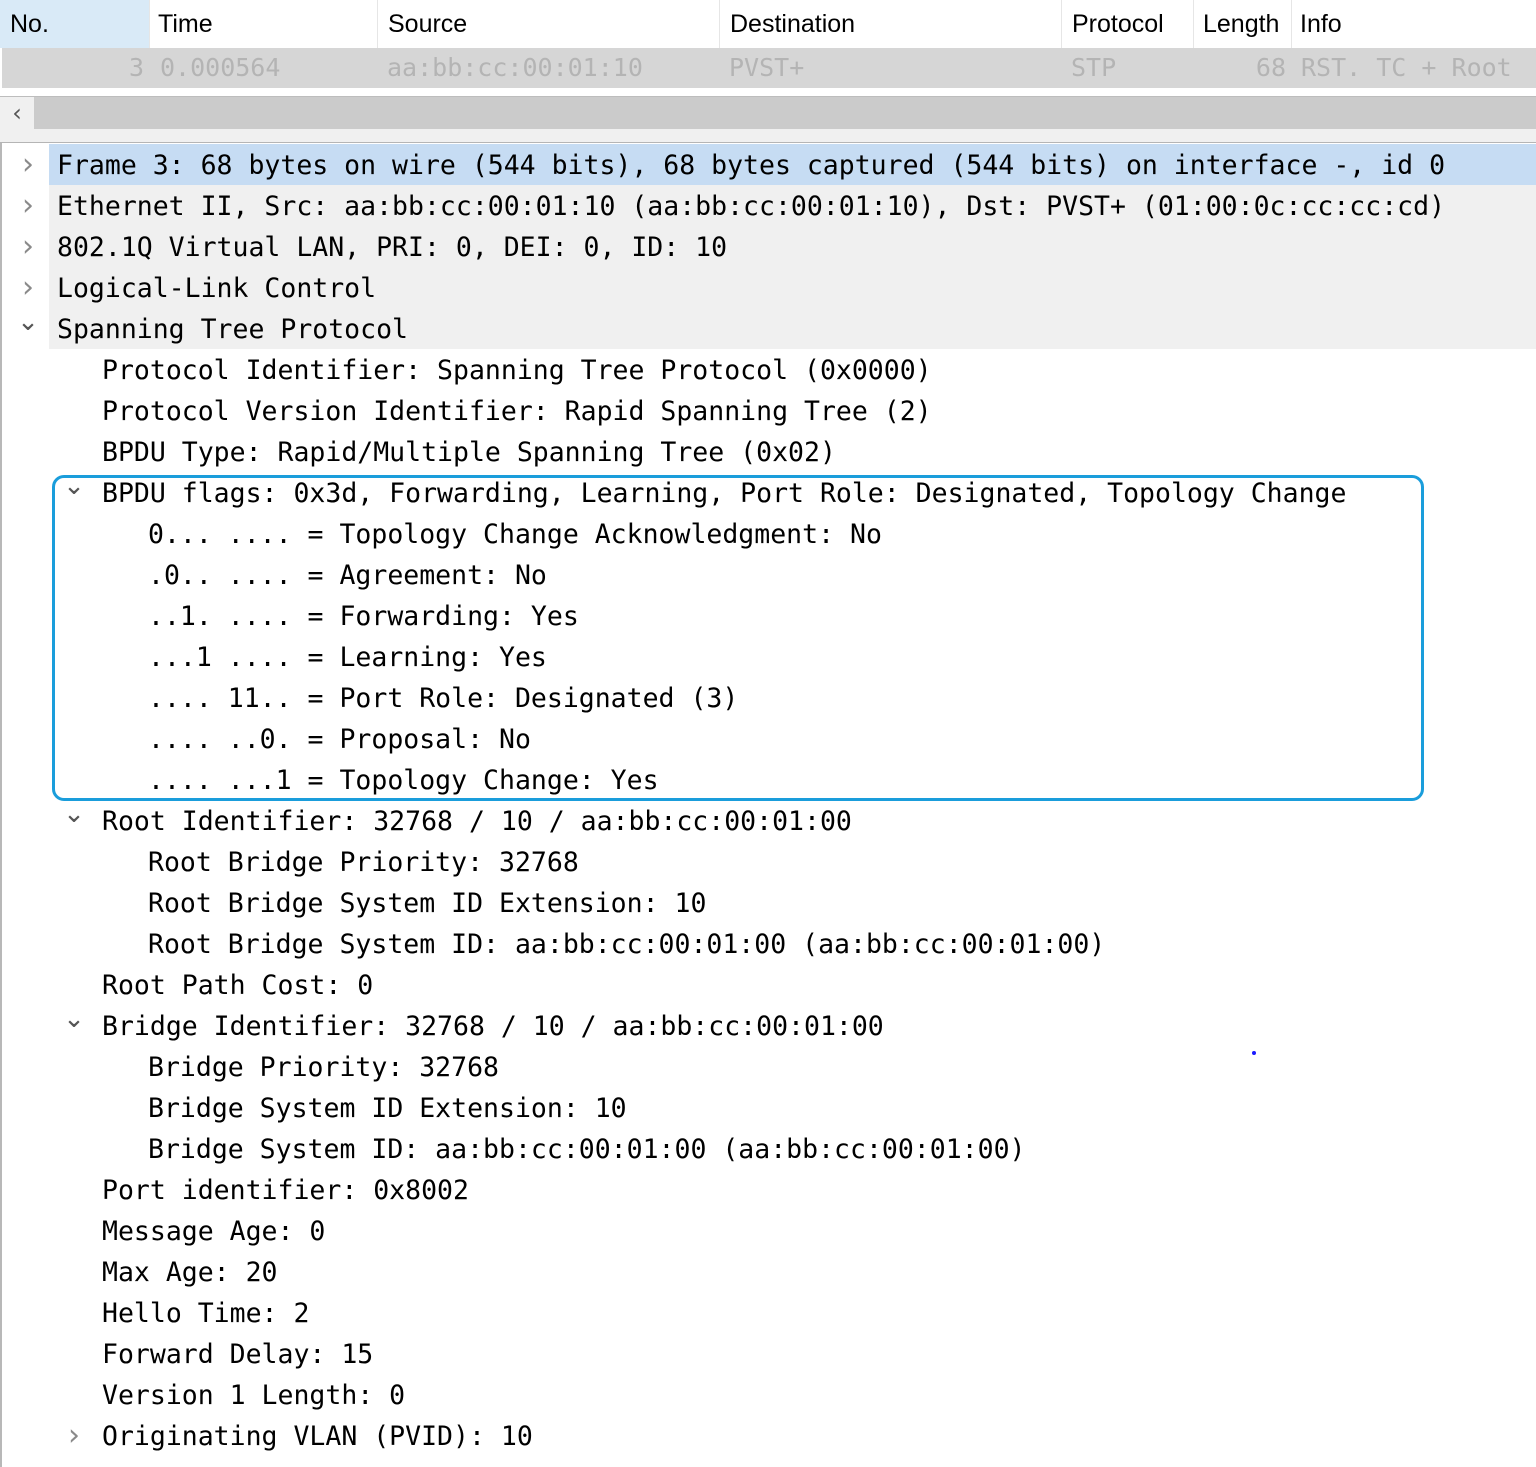 The width and height of the screenshot is (1536, 1467). Describe the element at coordinates (339, 739) in the screenshot. I see `tree-row-label: .... ..0. = Proposal: No` at that location.